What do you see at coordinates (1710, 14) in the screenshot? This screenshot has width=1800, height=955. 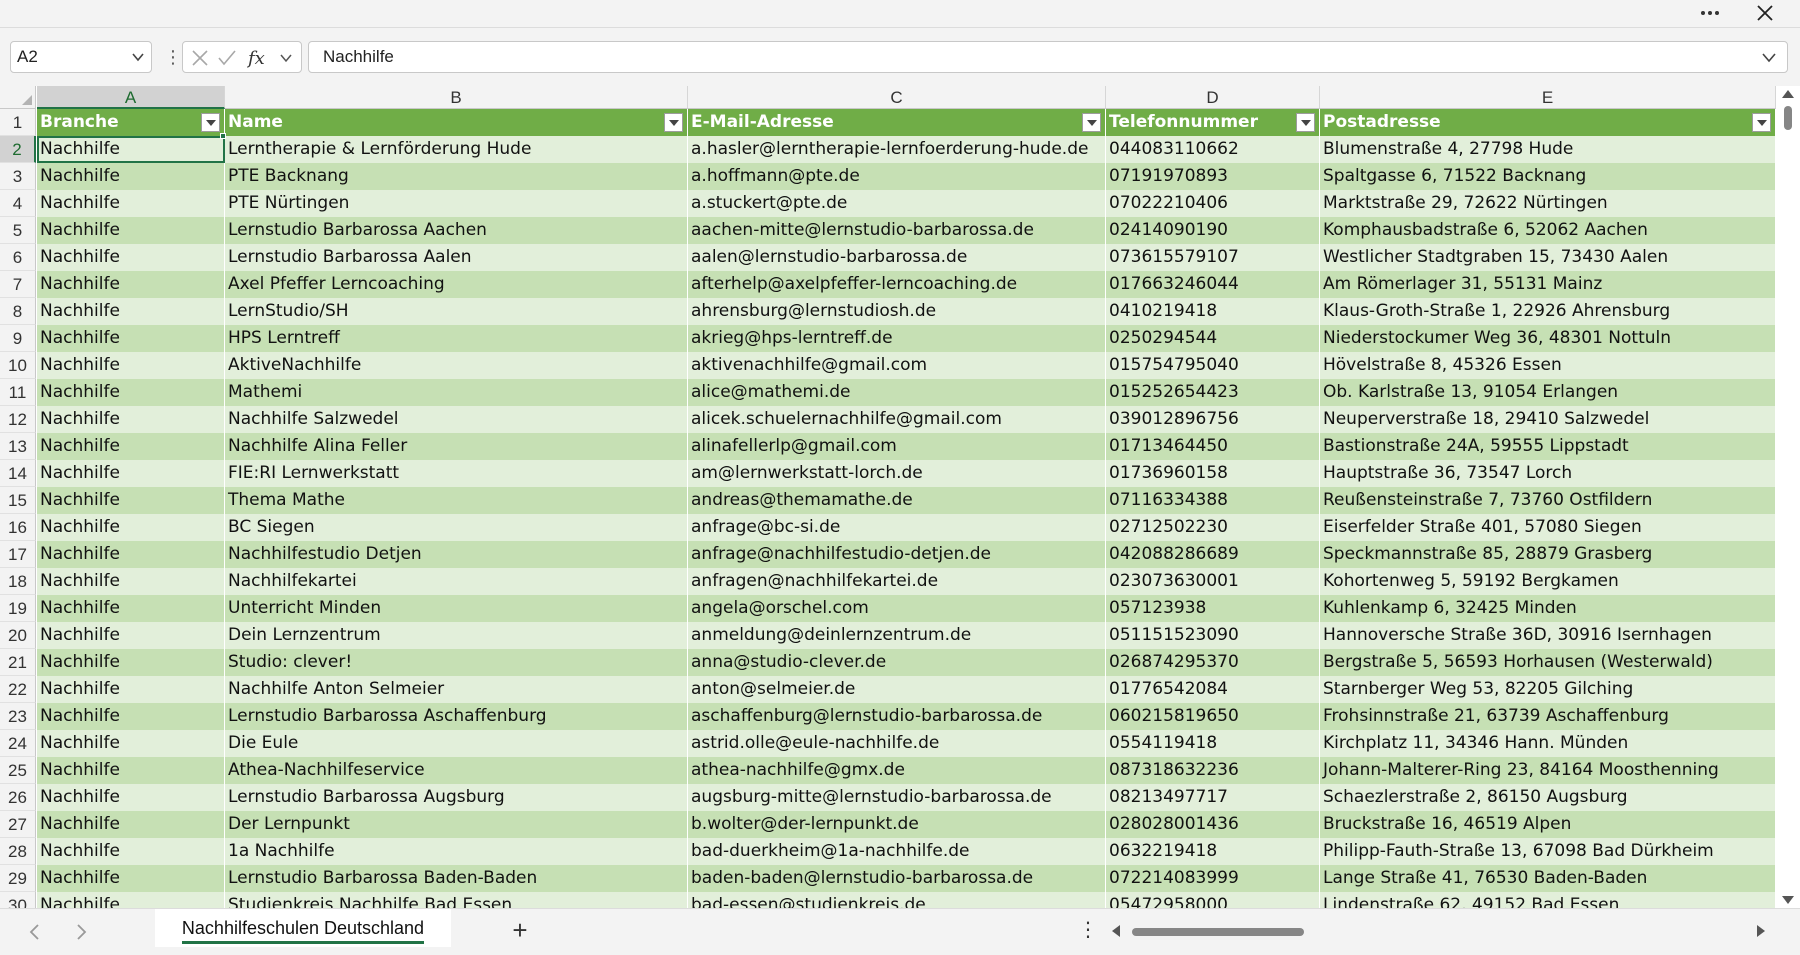 I see `more-options-button` at bounding box center [1710, 14].